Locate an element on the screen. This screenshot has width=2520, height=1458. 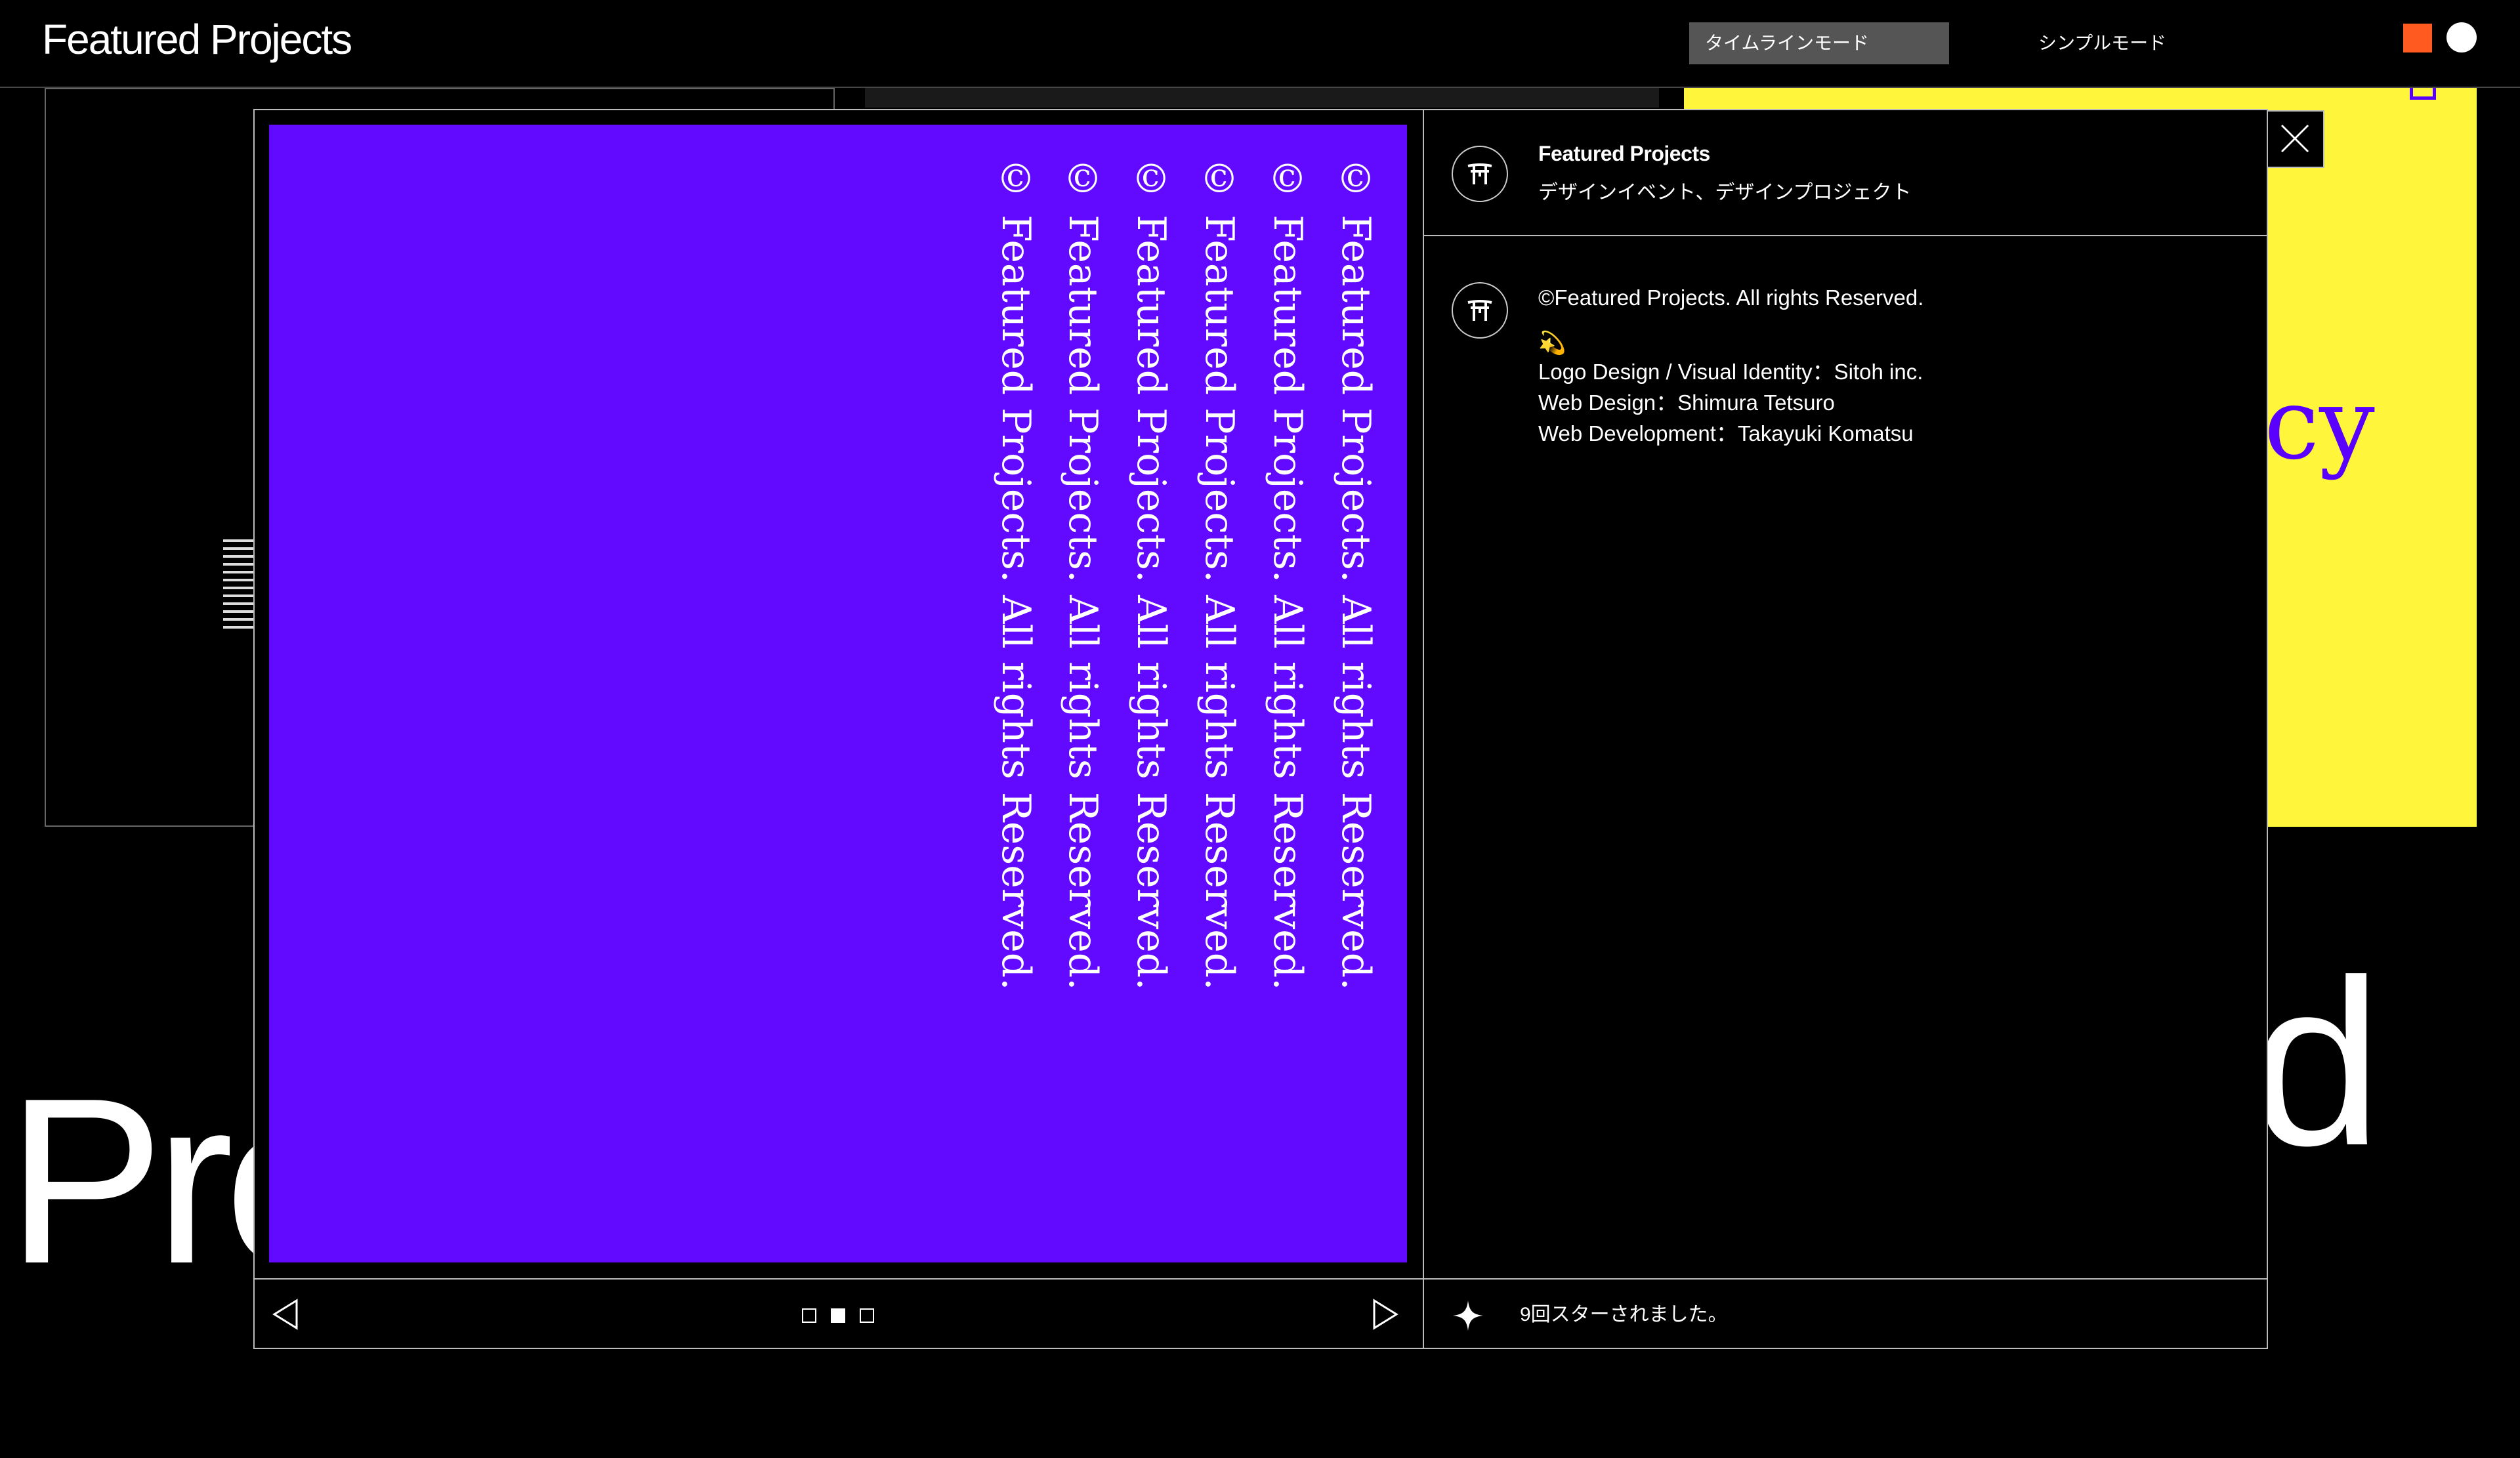
credit-line: Web Design：Shimura Tetsuro is located at coordinates (1686, 402).